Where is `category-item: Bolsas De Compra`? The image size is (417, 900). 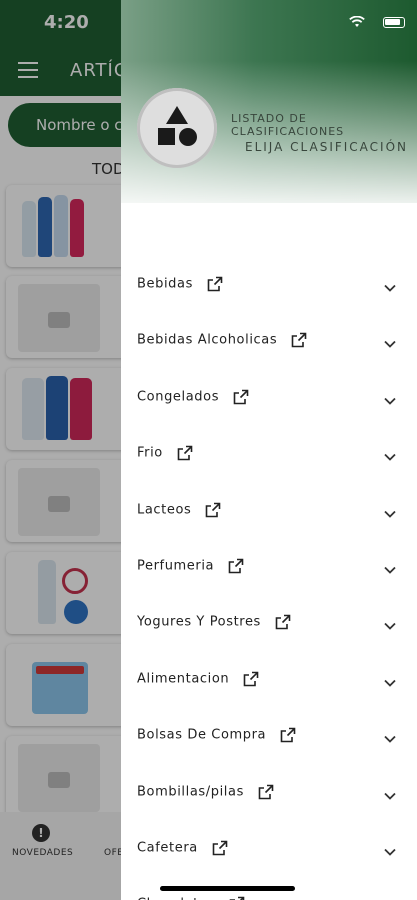 category-item: Bolsas De Compra is located at coordinates (269, 735).